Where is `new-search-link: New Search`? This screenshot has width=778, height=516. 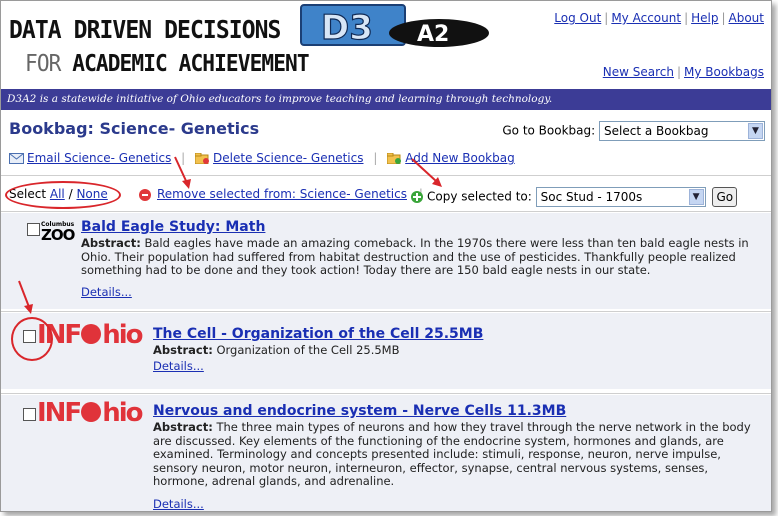 new-search-link: New Search is located at coordinates (638, 72).